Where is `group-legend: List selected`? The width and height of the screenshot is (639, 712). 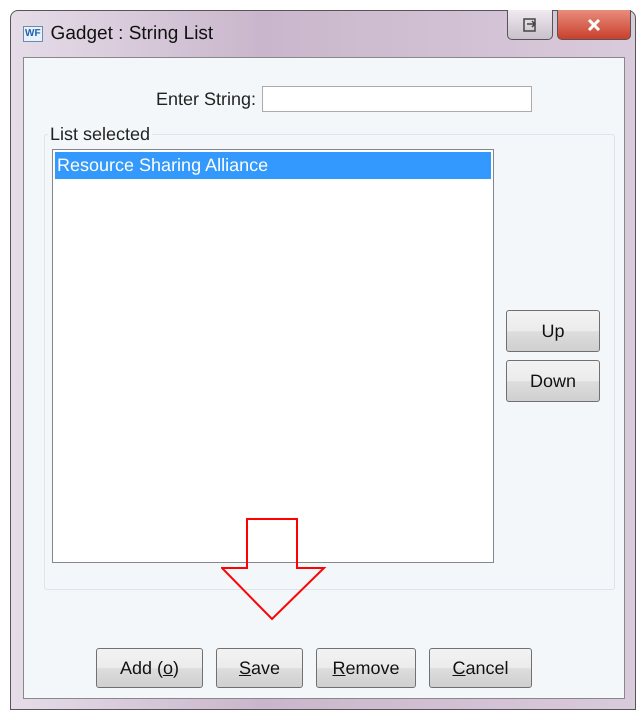 group-legend: List selected is located at coordinates (100, 134).